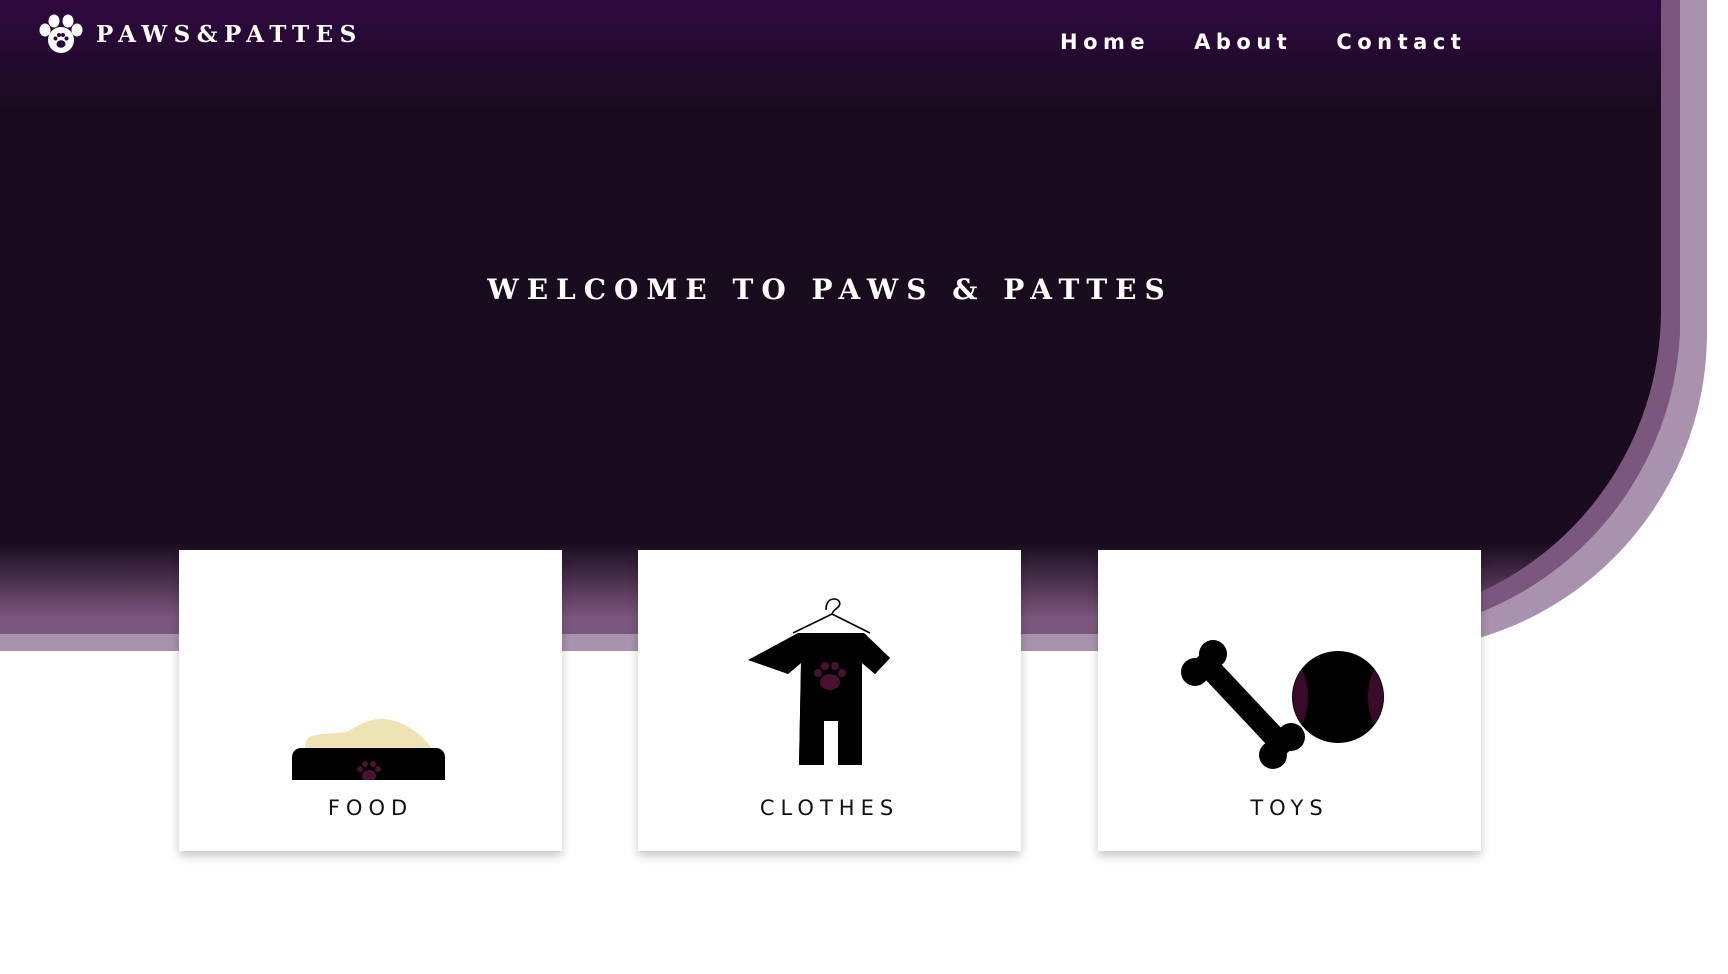  I want to click on brand-logo: PAWS&PATTES, so click(200, 35).